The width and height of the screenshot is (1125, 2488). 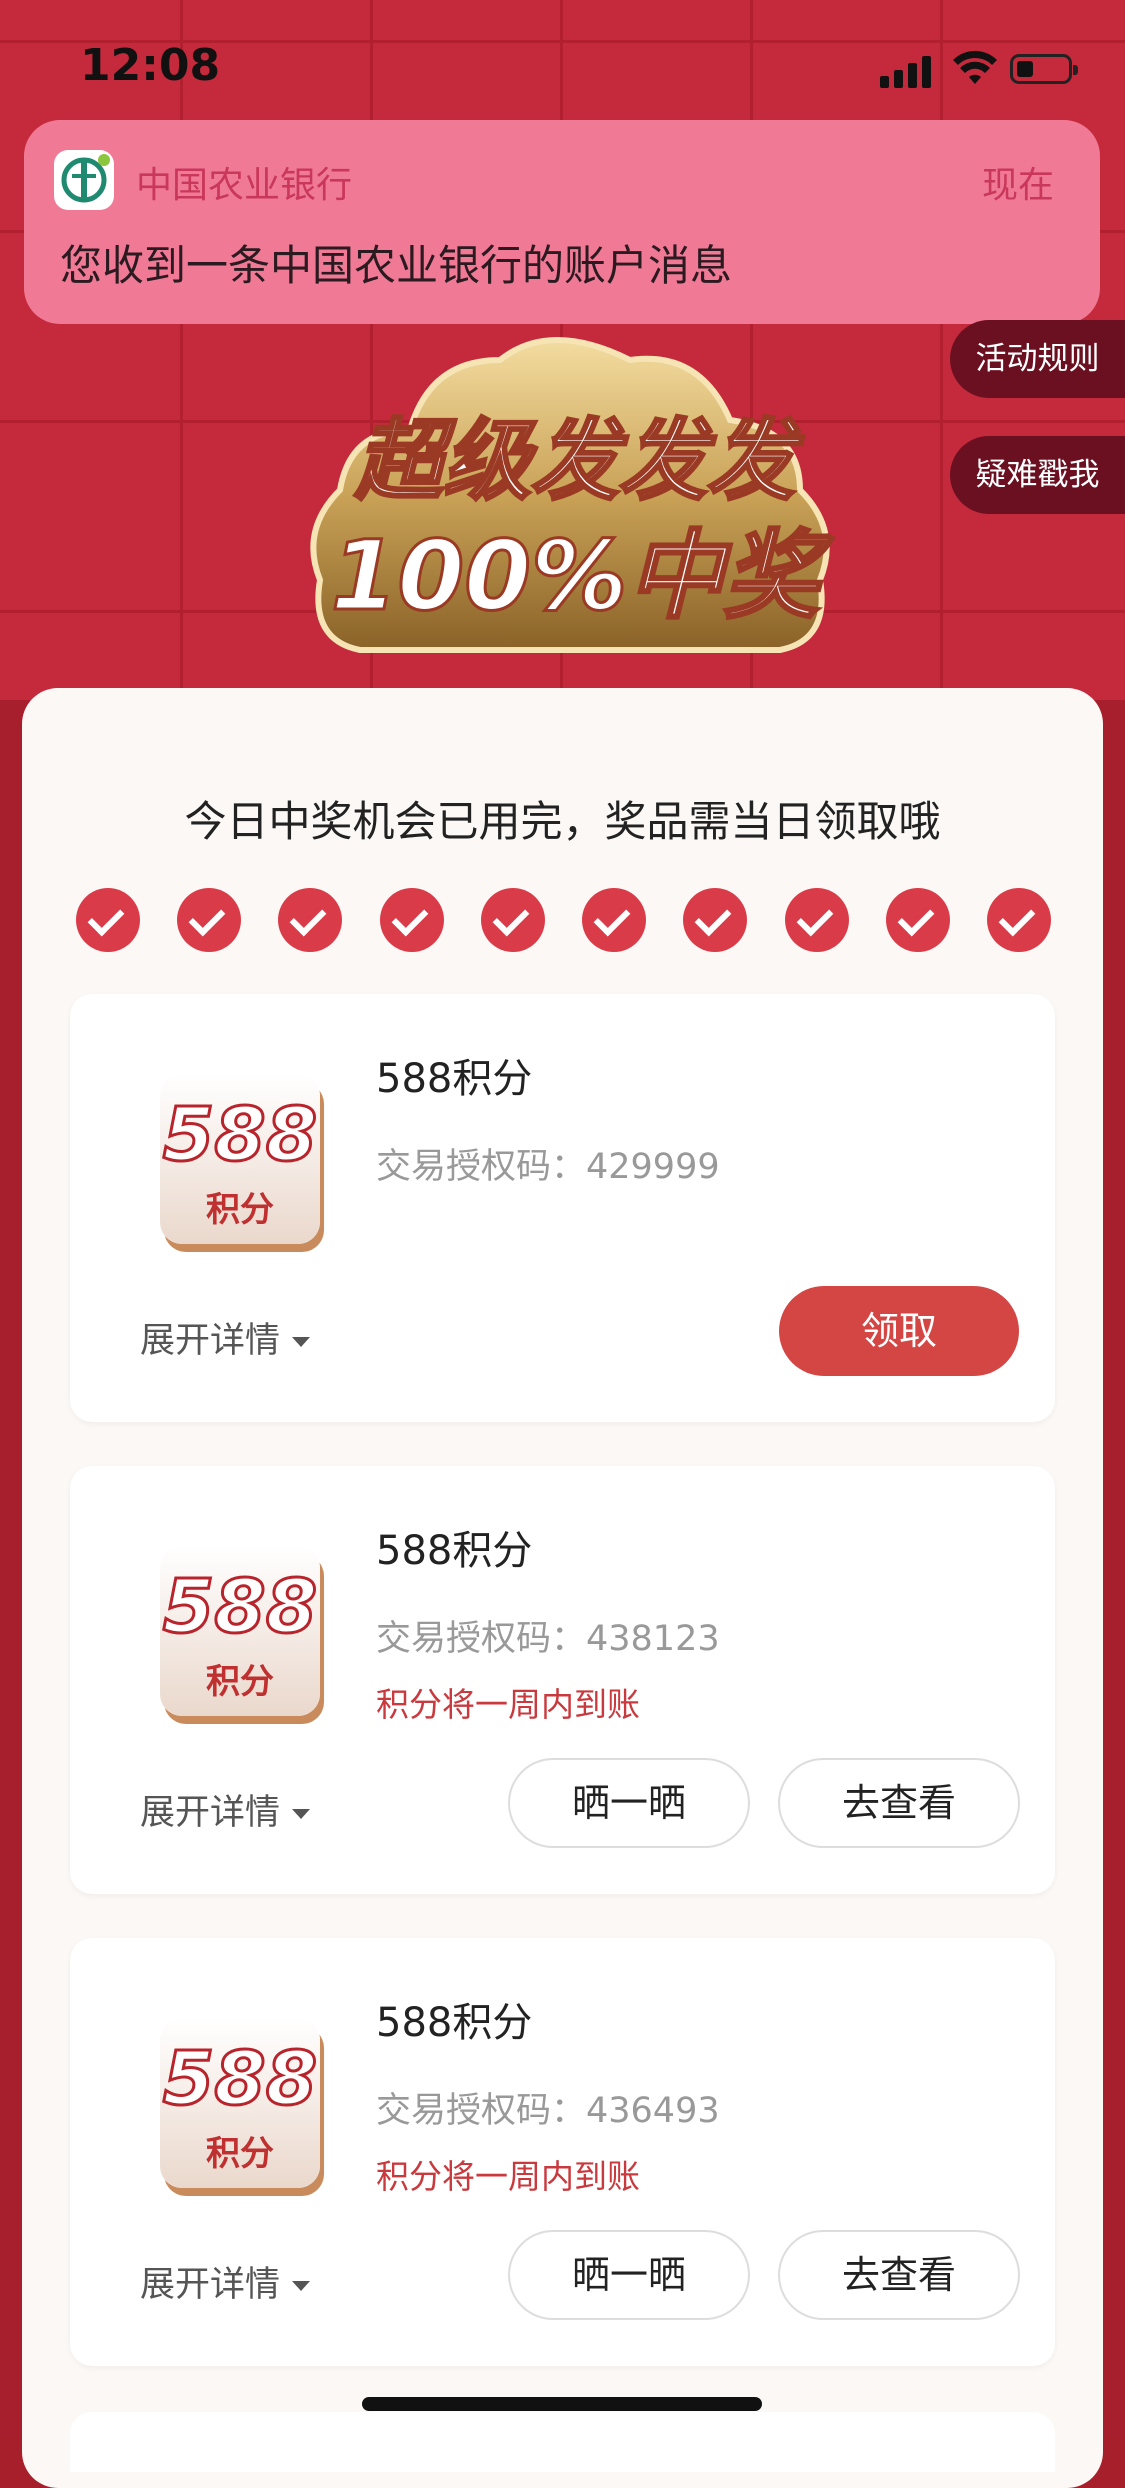 What do you see at coordinates (244, 185) in the screenshot?
I see `notification-app-name: 中国农业银行` at bounding box center [244, 185].